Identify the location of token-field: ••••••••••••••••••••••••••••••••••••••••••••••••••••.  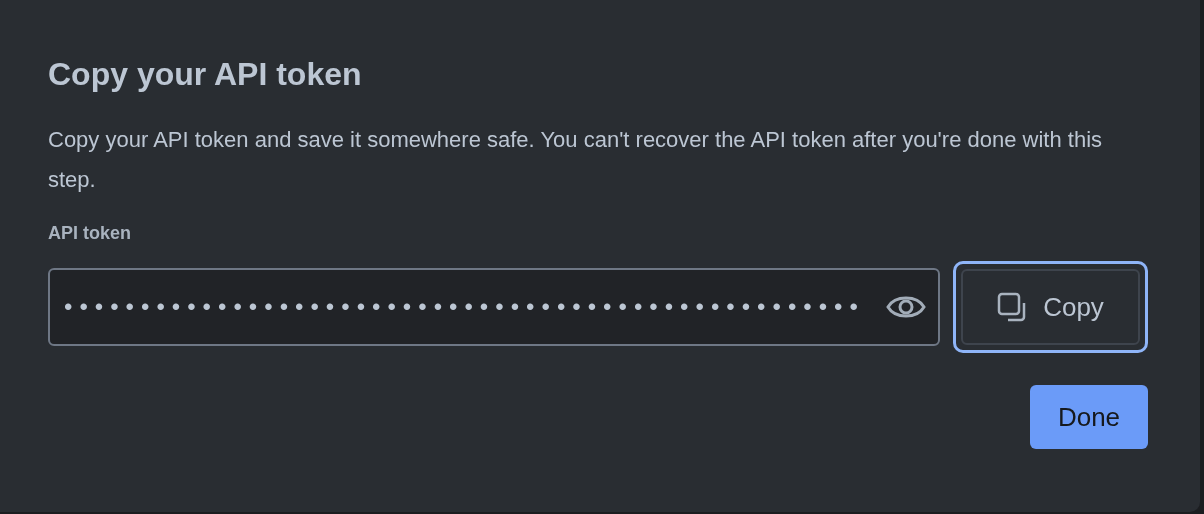
(494, 307).